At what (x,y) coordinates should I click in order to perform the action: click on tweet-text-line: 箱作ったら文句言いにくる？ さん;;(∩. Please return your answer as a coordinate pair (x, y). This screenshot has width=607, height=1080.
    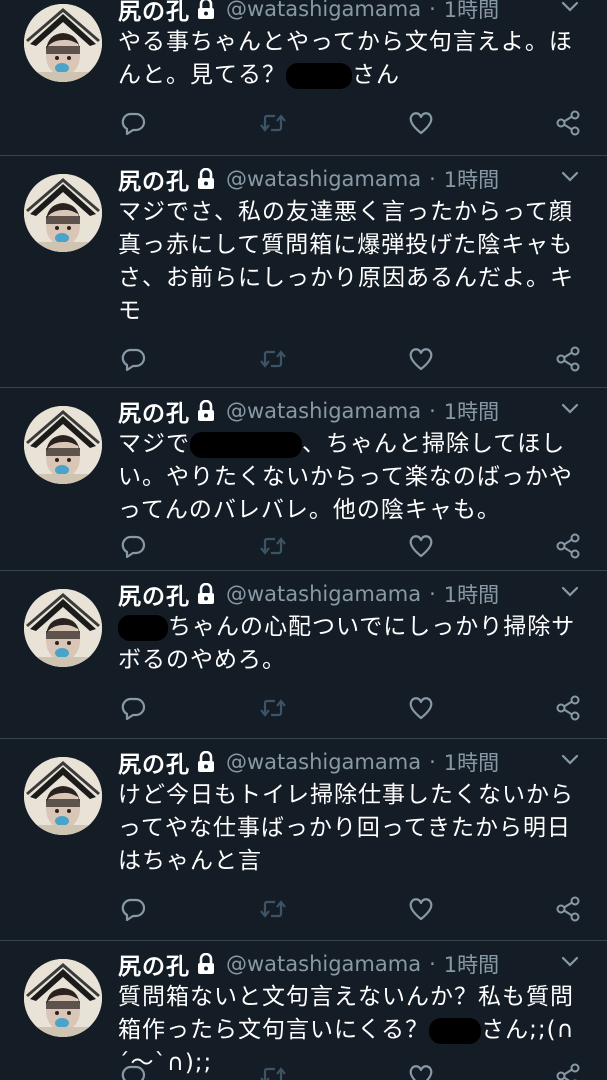
    Looking at the image, I should click on (353, 1030).